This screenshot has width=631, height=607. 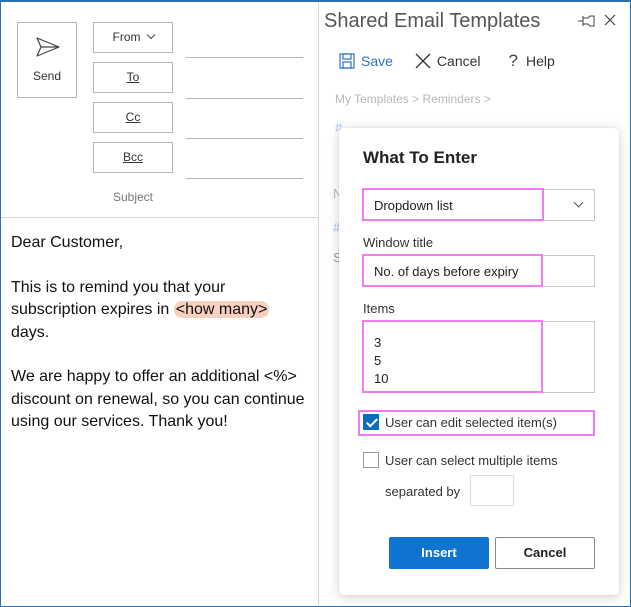 I want to click on select-multiple-checkbox, so click(x=371, y=460).